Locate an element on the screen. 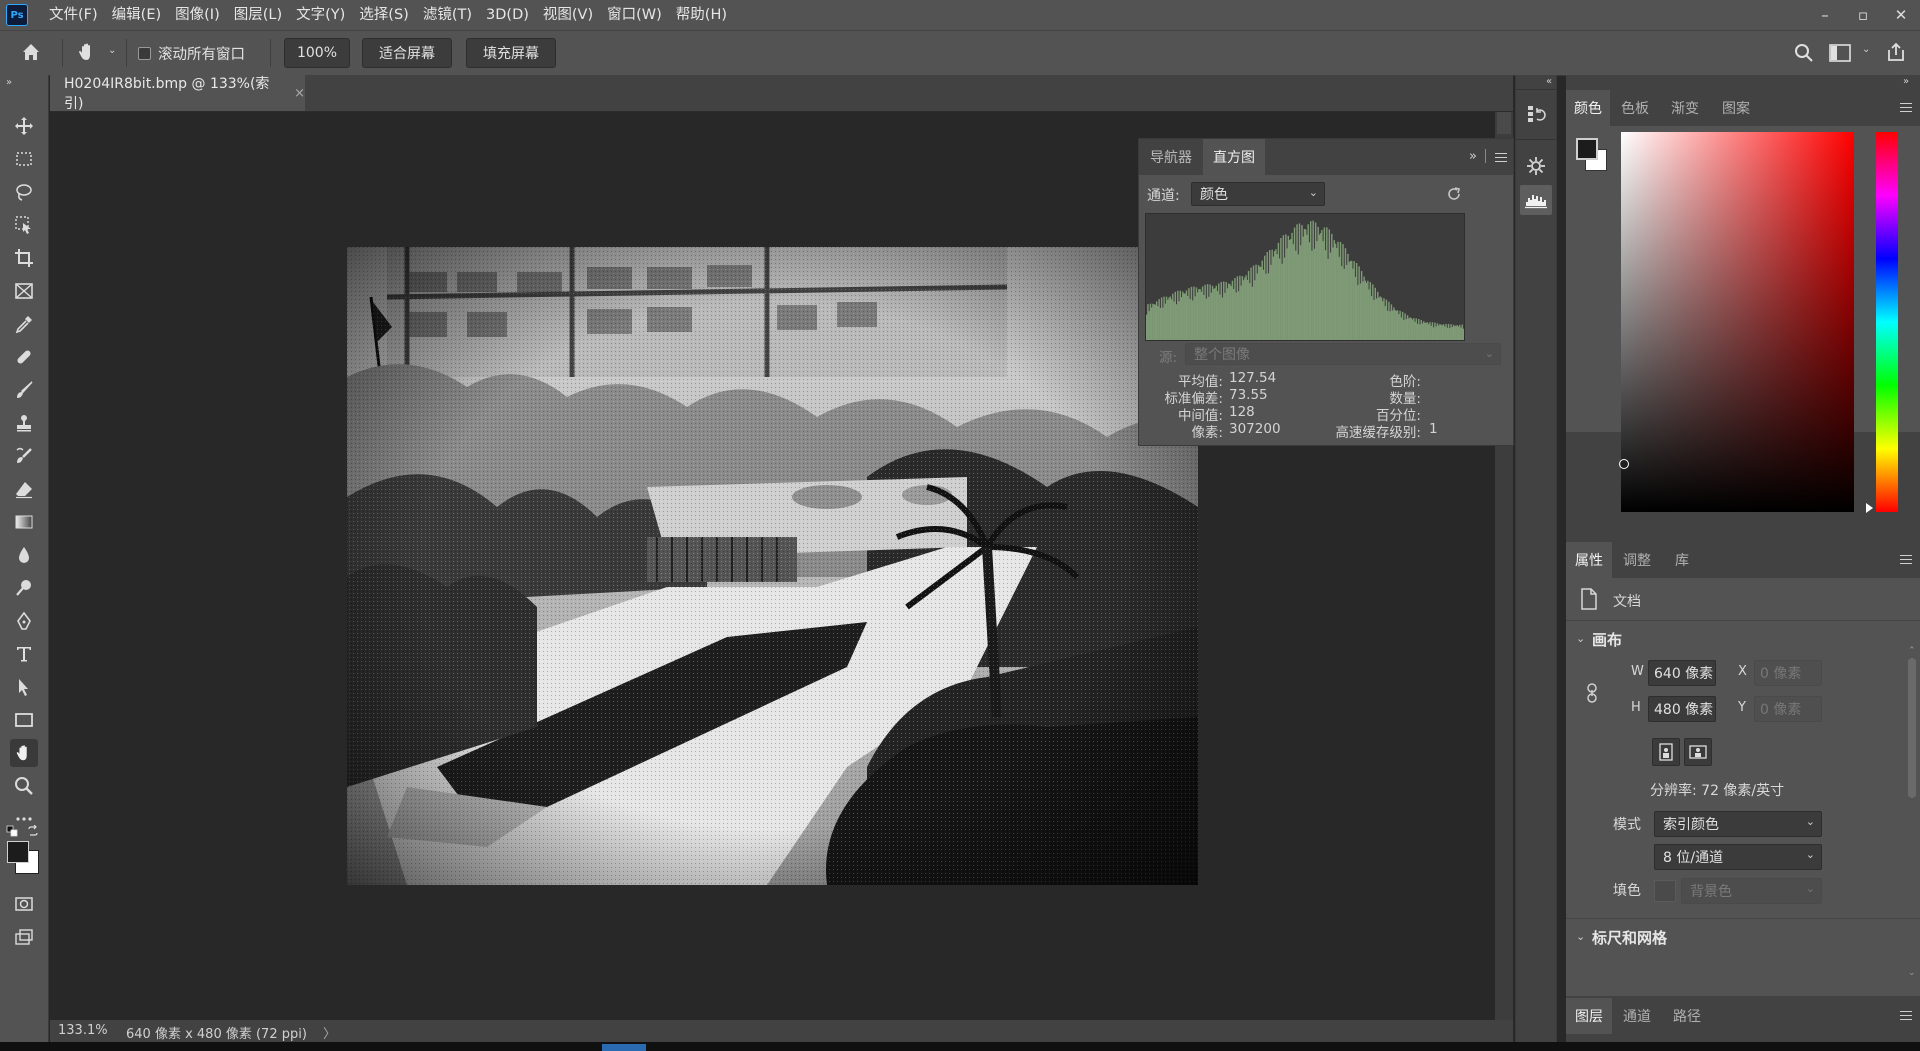 The image size is (1920, 1051). zoom-100-button: 100% is located at coordinates (317, 53).